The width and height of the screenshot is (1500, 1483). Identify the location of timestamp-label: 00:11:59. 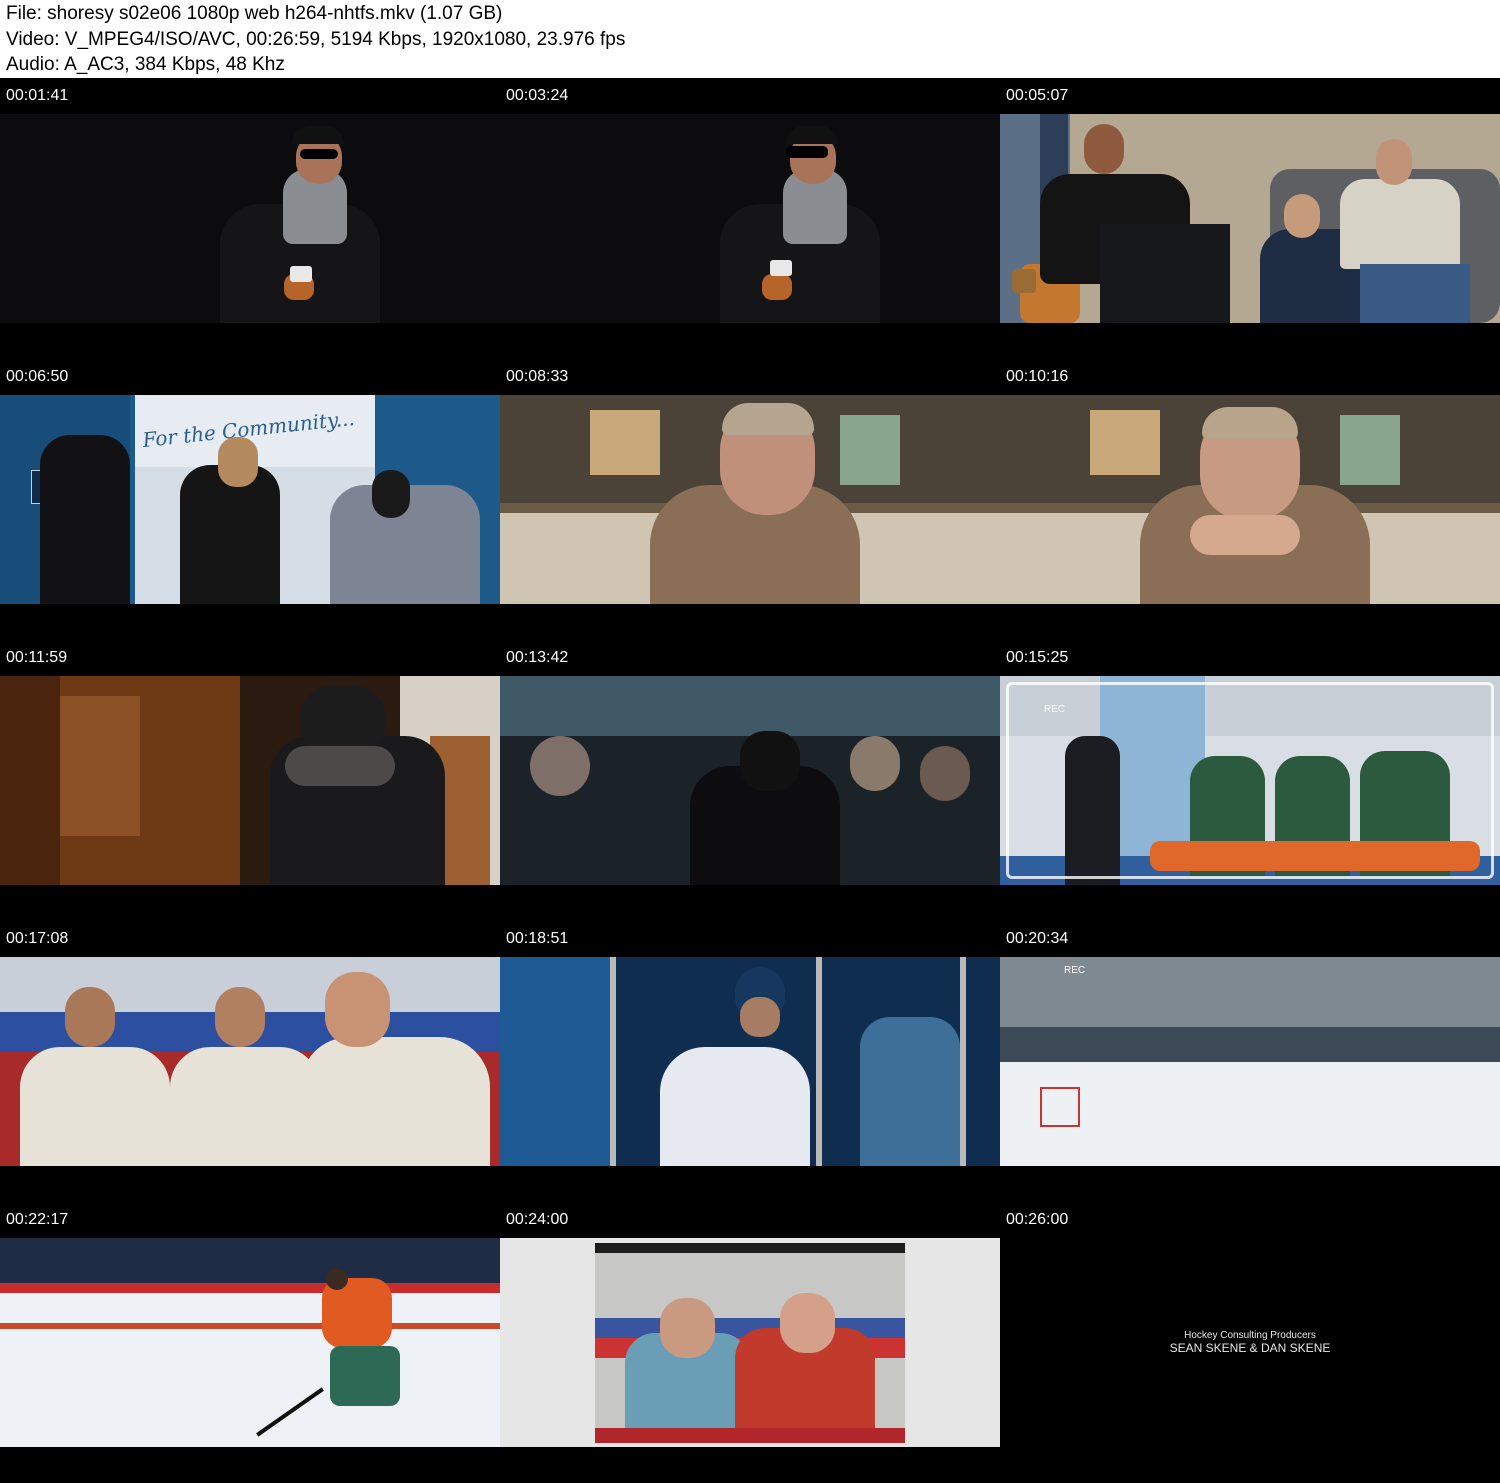
(37, 657).